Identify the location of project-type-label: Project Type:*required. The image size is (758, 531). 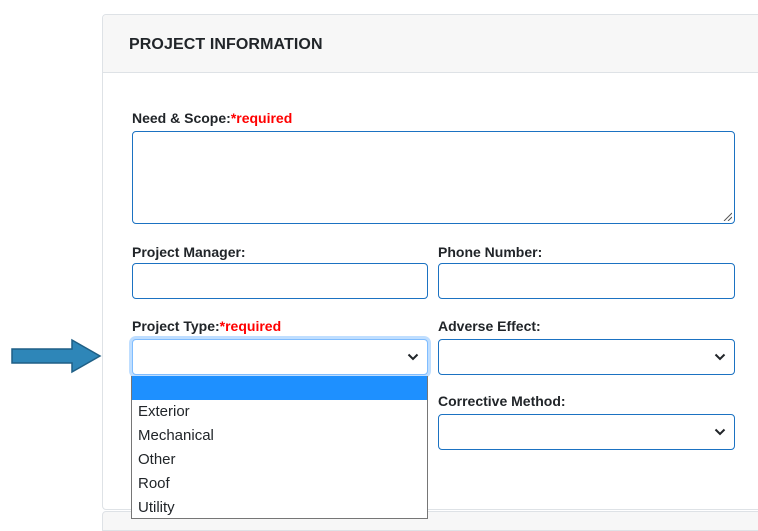
(206, 326).